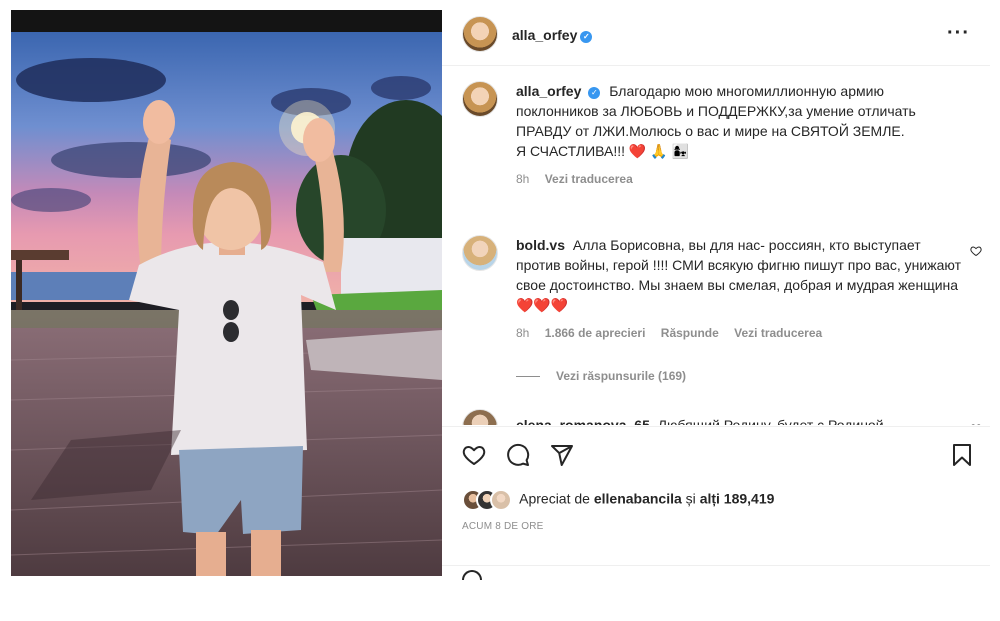  Describe the element at coordinates (542, 305) in the screenshot. I see `comment-emojis: ❤️❤️❤️` at that location.